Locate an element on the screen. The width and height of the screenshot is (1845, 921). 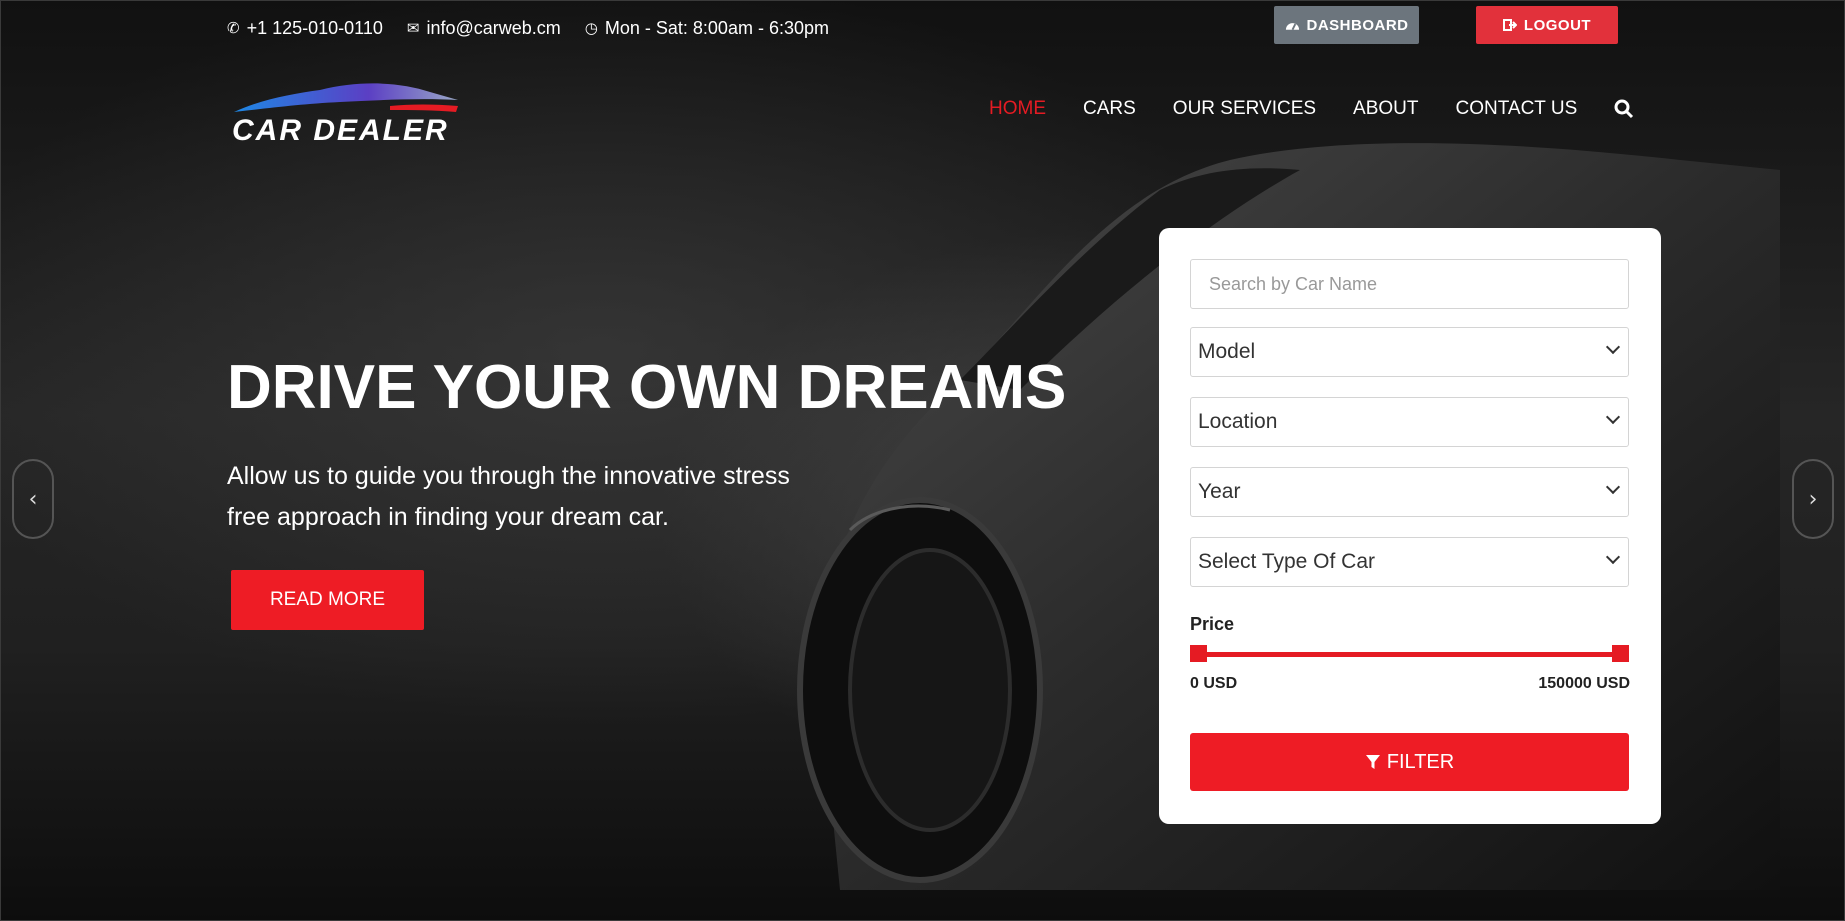
filter-button-label: FILTER is located at coordinates (1420, 761).